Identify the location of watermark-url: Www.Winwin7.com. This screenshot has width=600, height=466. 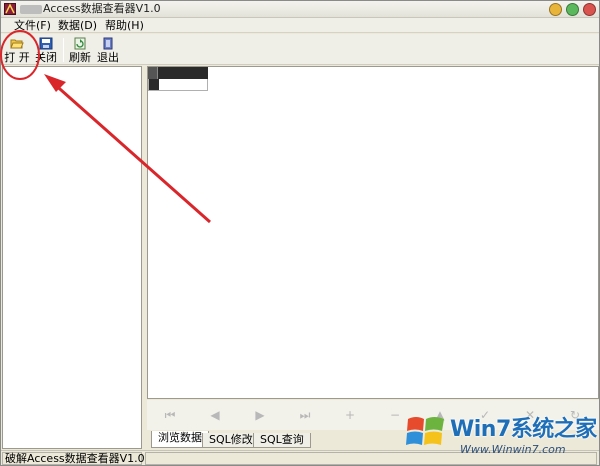
(513, 449).